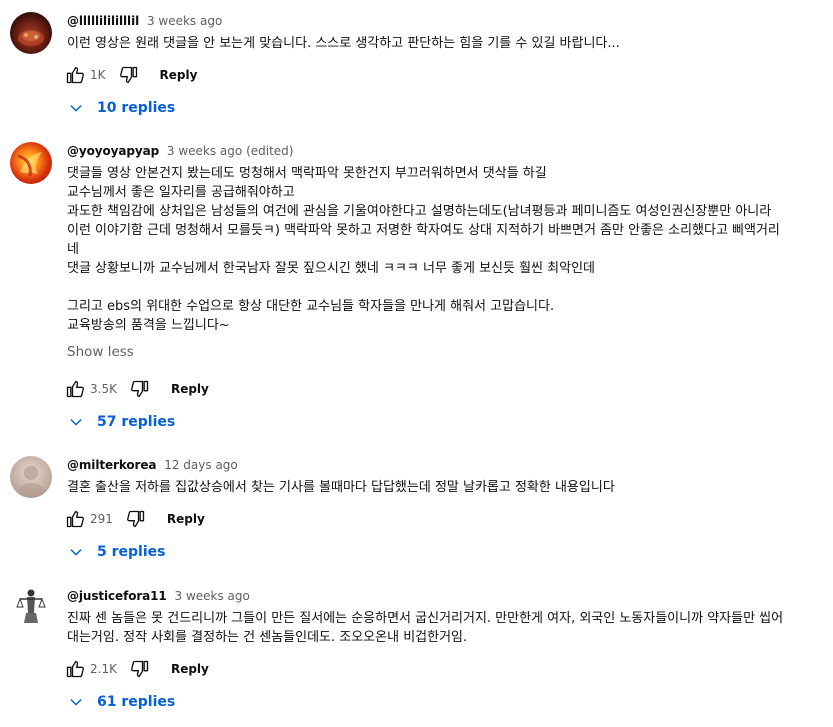 The height and width of the screenshot is (727, 833). I want to click on view-replies-button: 57 replies, so click(121, 422).